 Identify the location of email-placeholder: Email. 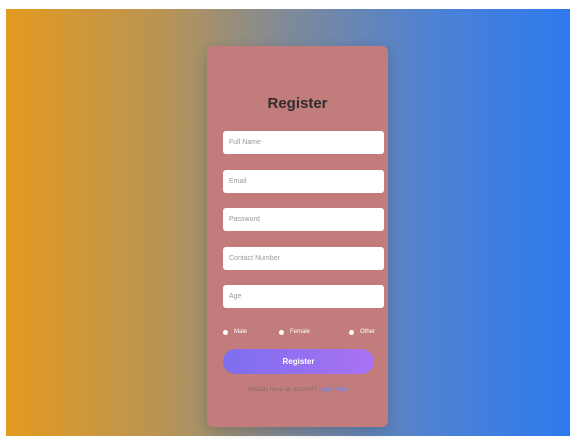
(238, 181).